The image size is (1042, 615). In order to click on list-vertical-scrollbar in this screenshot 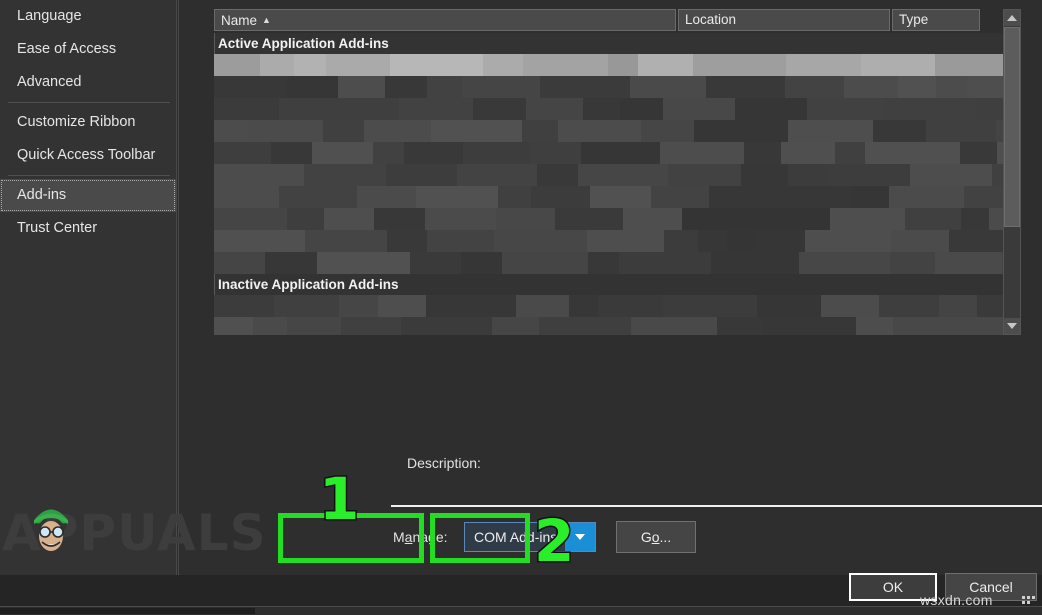, I will do `click(1012, 172)`.